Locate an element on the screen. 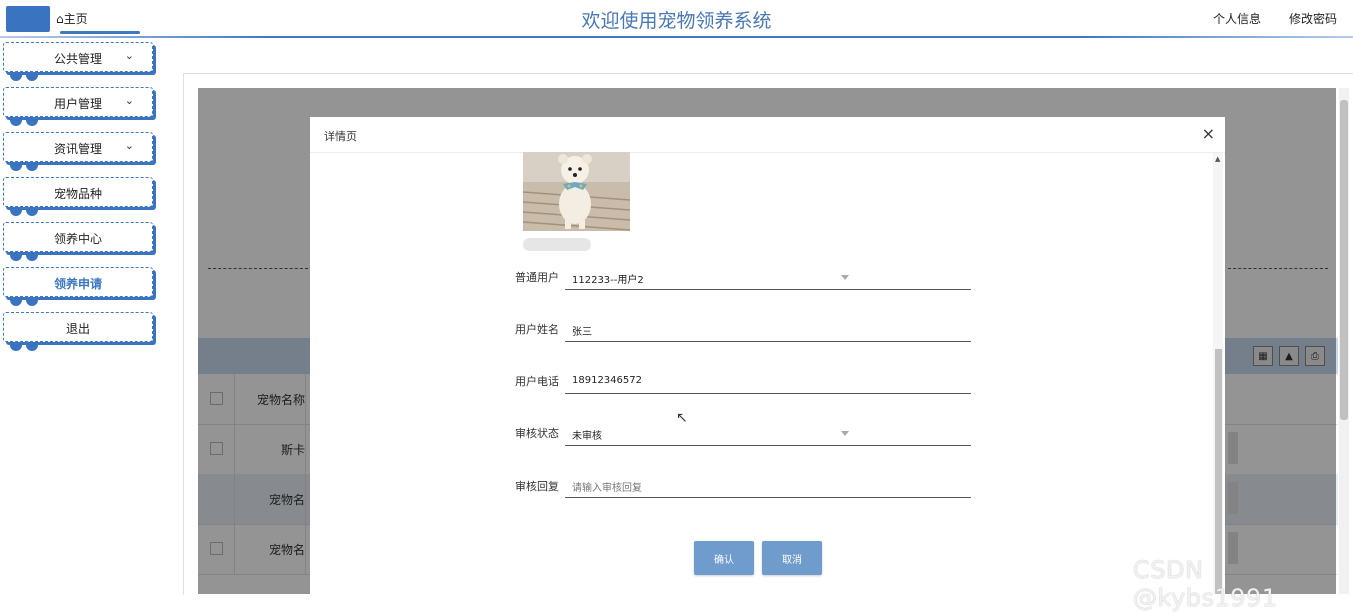 The height and width of the screenshot is (612, 1353). review-status-value: 未审核 is located at coordinates (587, 436).